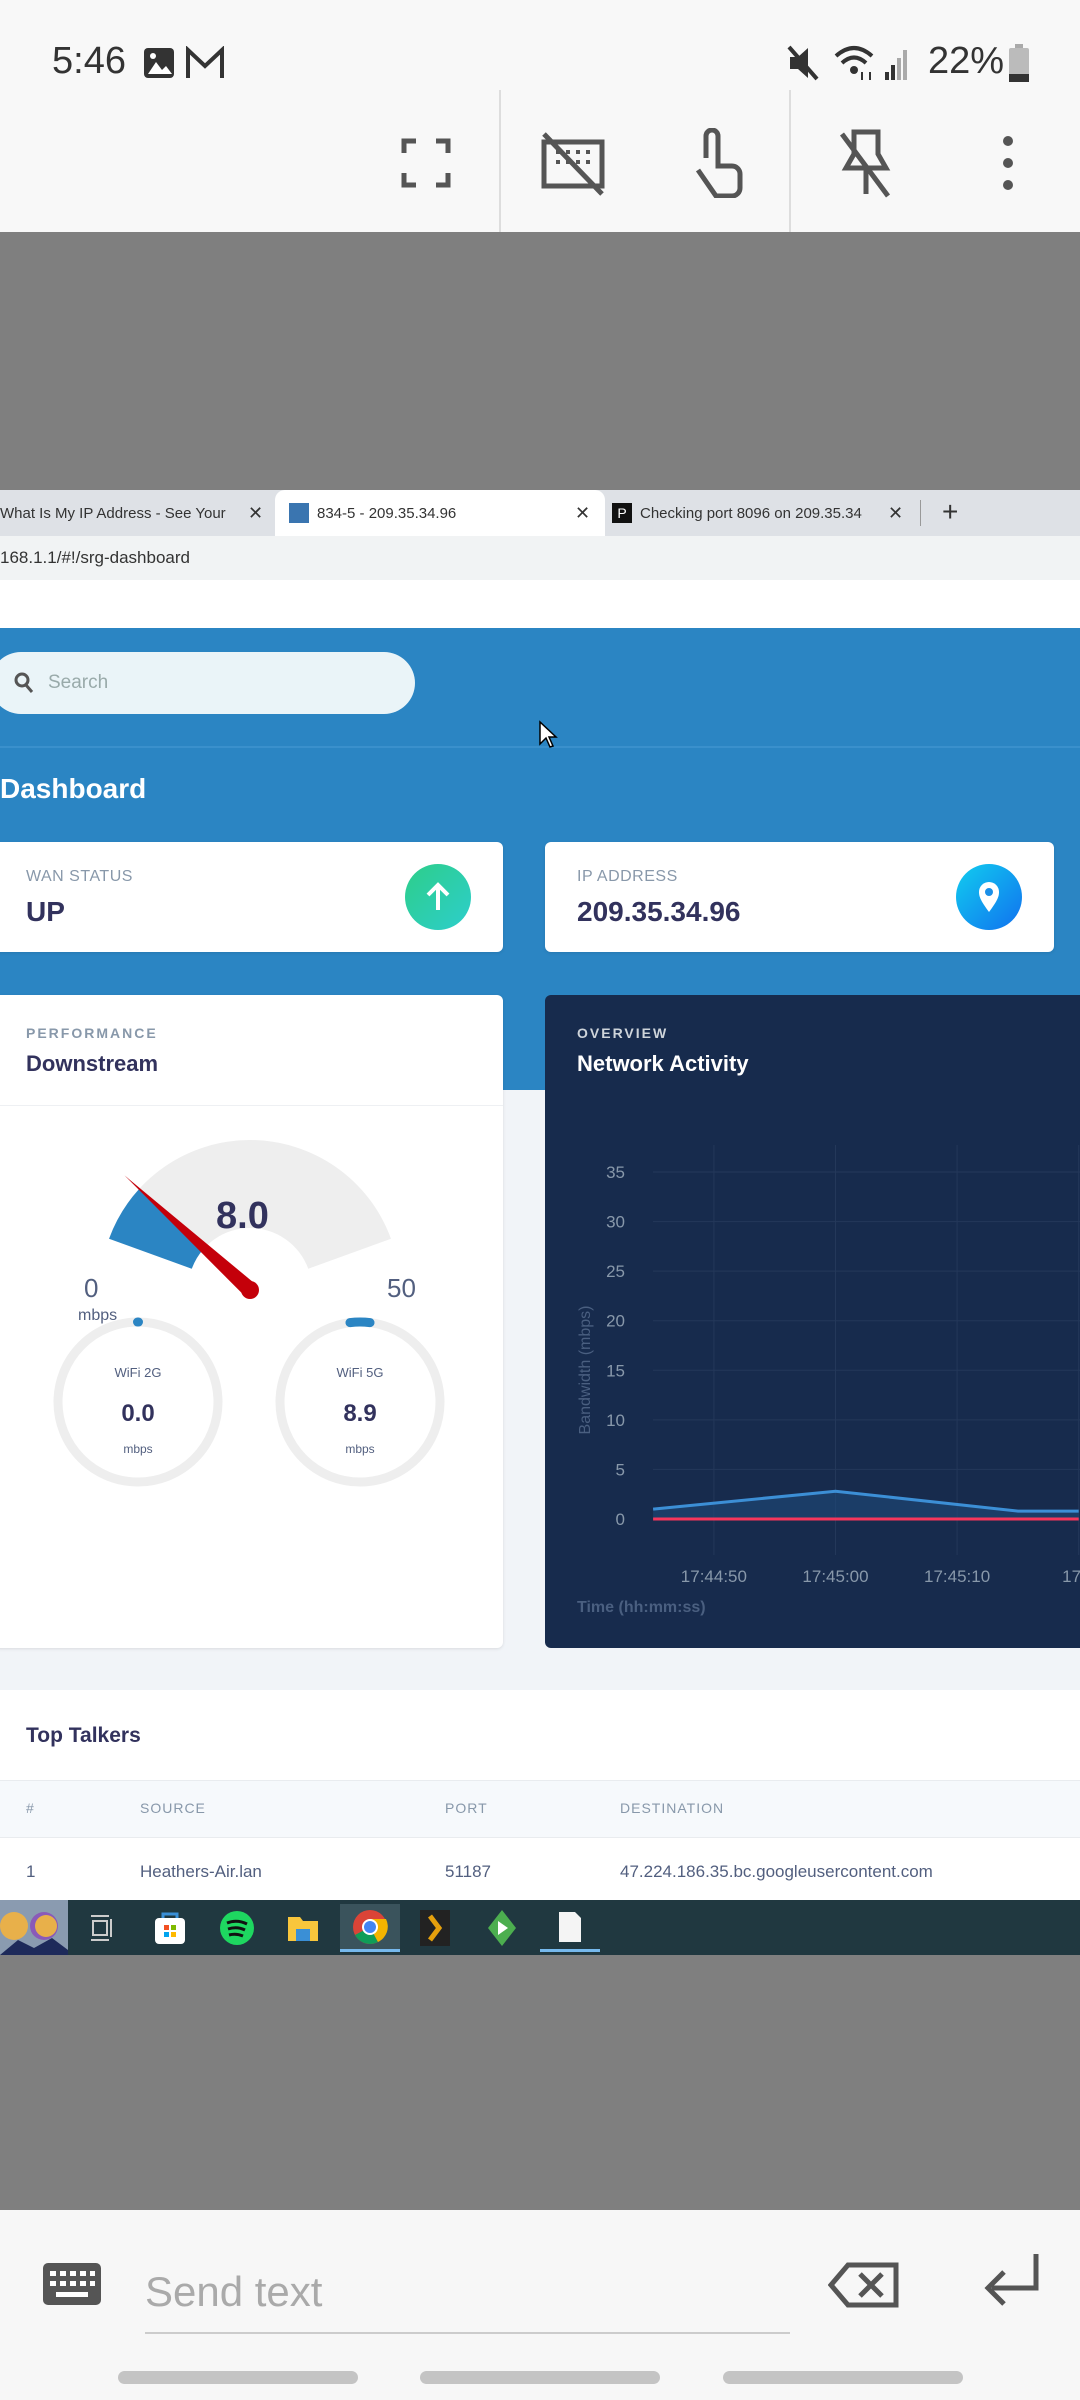 The height and width of the screenshot is (2400, 1080). Describe the element at coordinates (622, 513) in the screenshot. I see `tab-favicon: P` at that location.